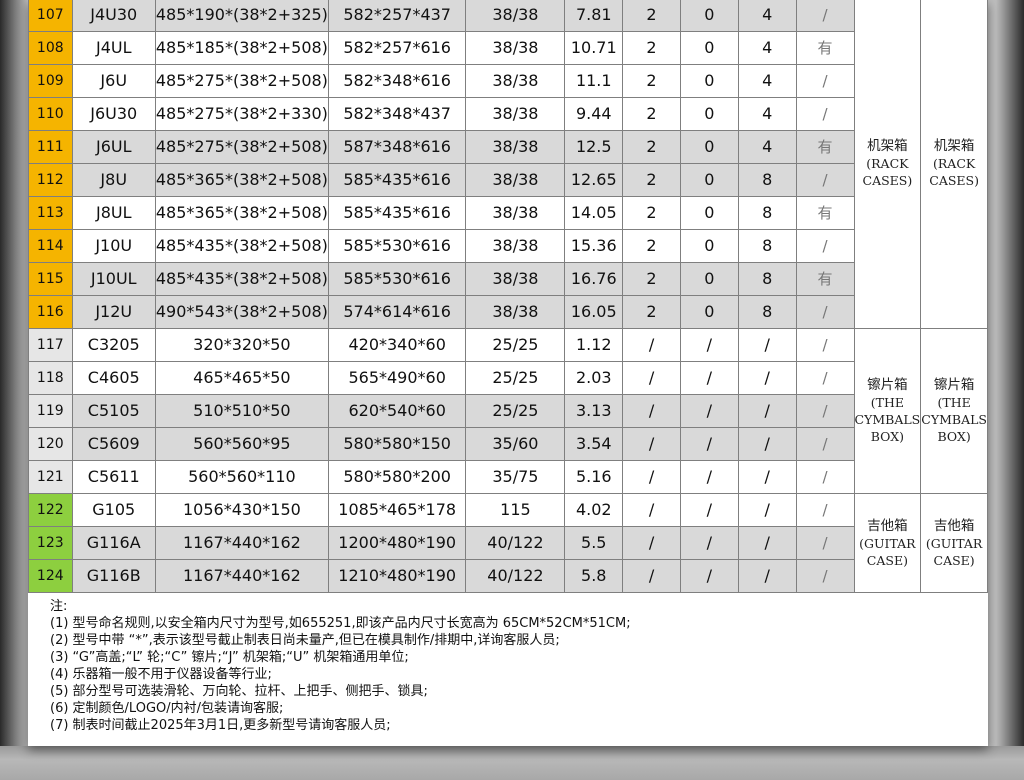  Describe the element at coordinates (113, 378) in the screenshot. I see `model-cell: C4605` at that location.